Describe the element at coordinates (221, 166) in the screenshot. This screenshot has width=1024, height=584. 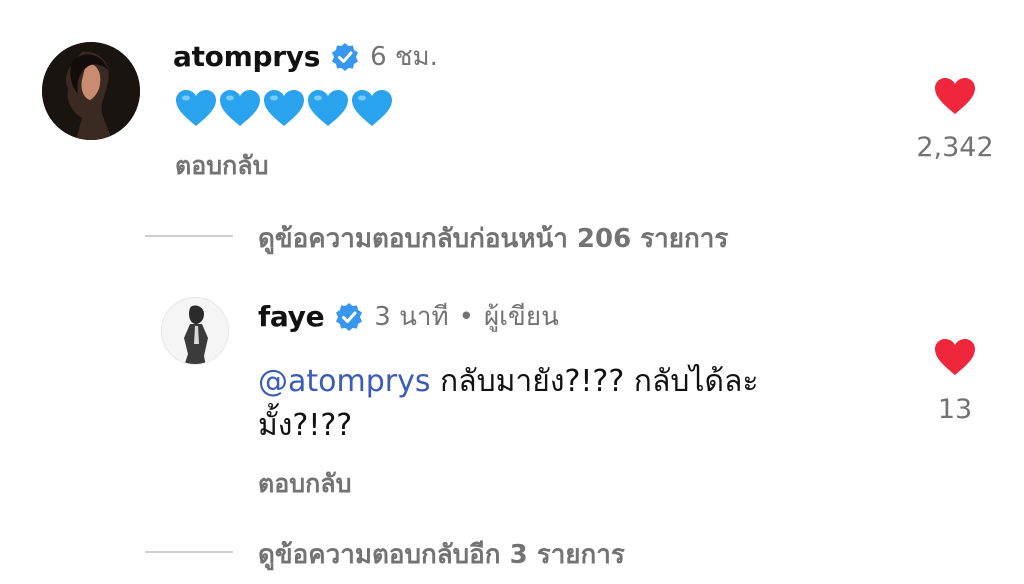
I see `comment-reply-button: ตอบกลับ` at that location.